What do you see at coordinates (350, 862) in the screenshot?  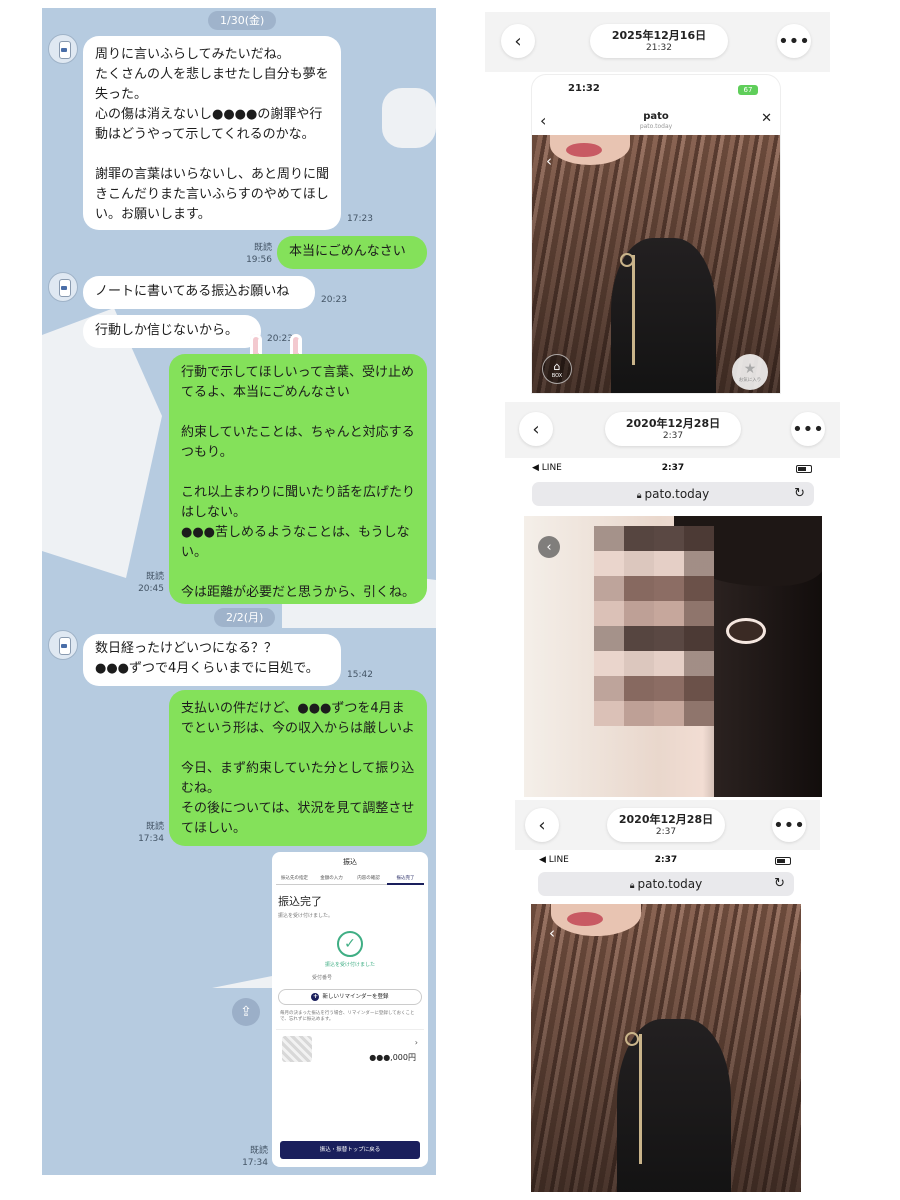 I see `bank-title: 振込` at bounding box center [350, 862].